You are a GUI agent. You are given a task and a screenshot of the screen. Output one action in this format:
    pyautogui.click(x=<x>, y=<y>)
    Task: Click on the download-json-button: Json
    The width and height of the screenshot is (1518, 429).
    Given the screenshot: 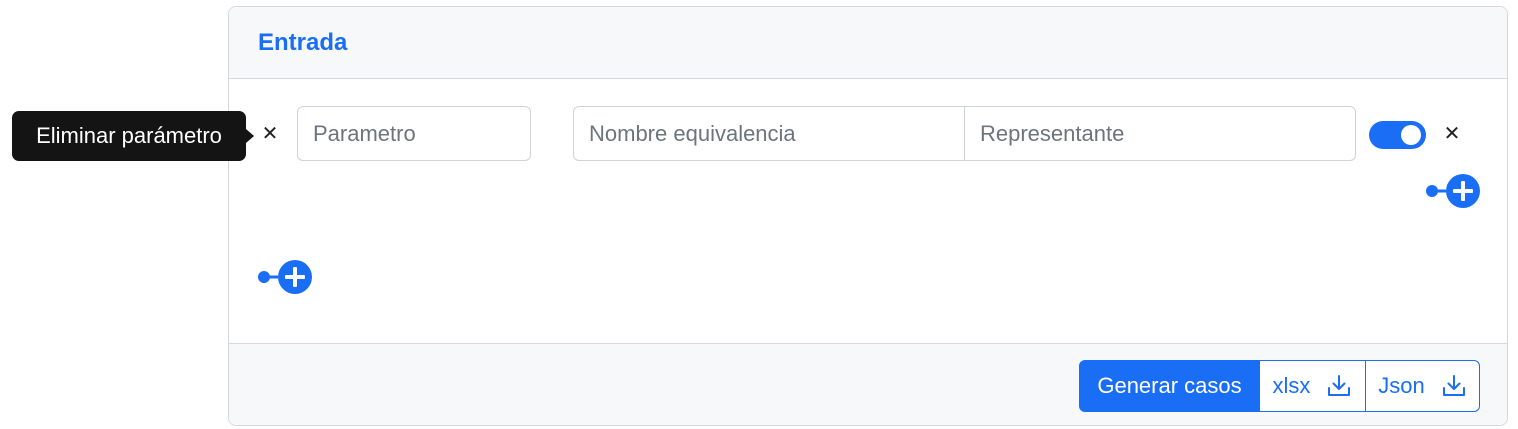 What is the action you would take?
    pyautogui.click(x=1422, y=386)
    